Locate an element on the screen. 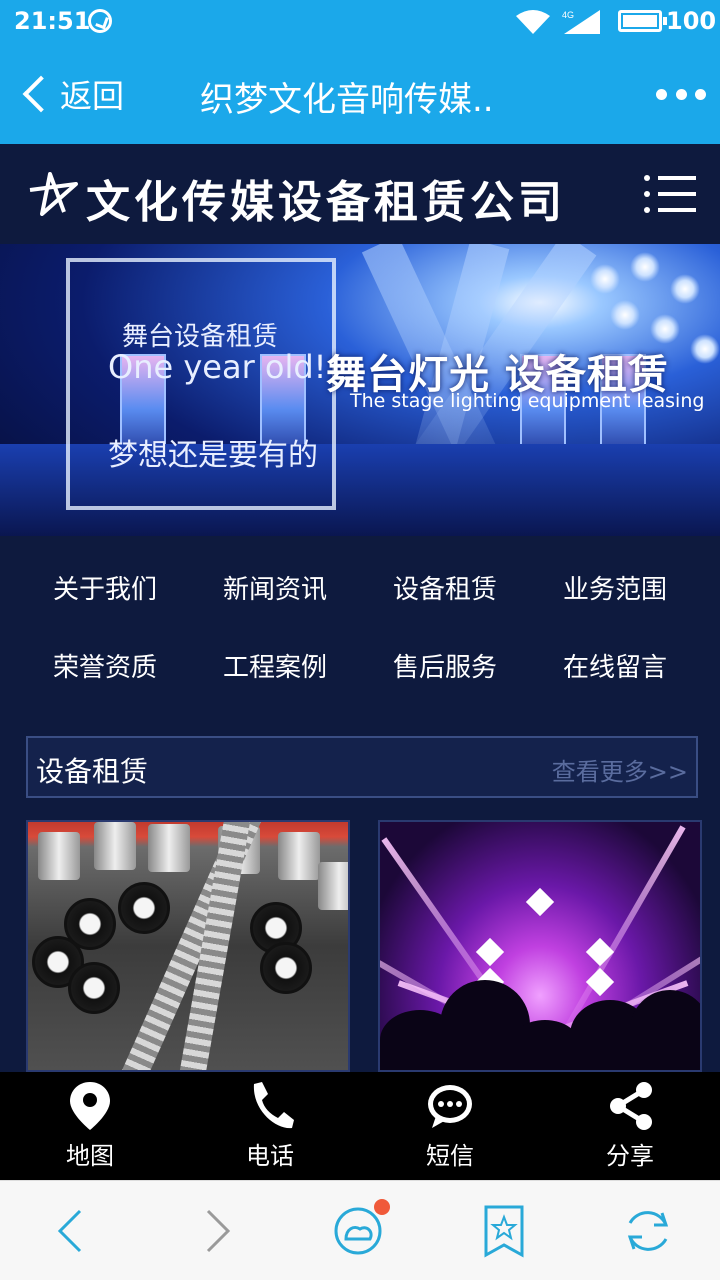 The height and width of the screenshot is (1280, 720). star-logo-icon is located at coordinates (53, 194).